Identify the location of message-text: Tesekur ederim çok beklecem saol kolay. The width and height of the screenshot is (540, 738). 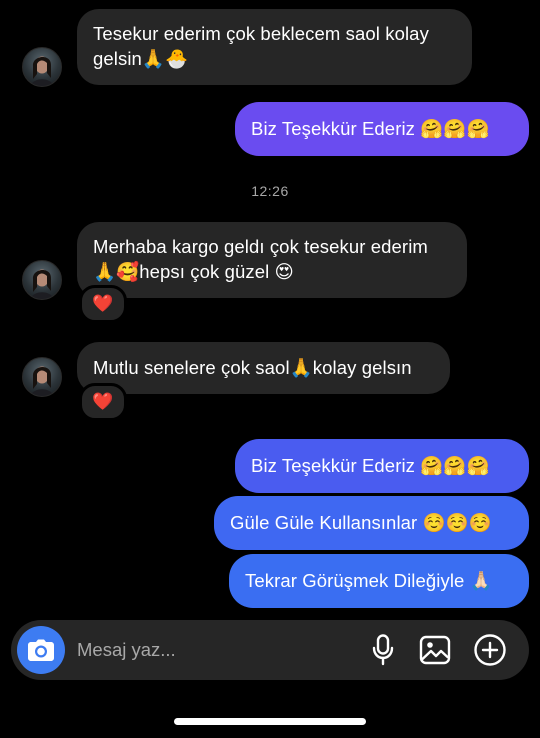
(261, 33).